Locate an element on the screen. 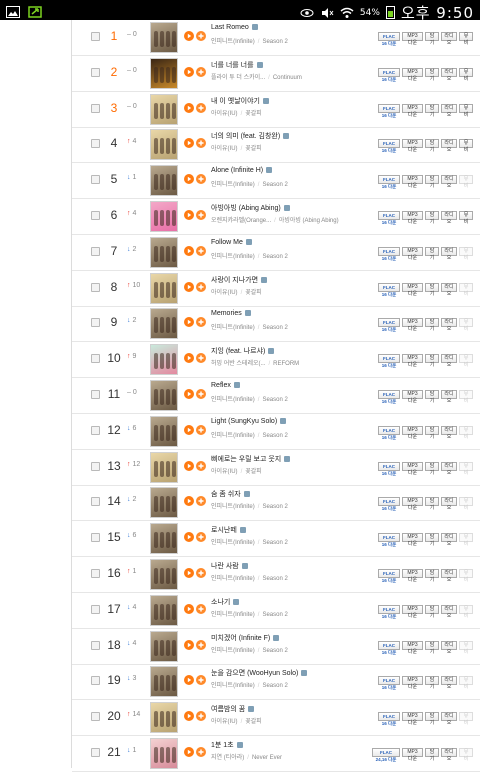 The image size is (480, 772). album-name: Continuum is located at coordinates (287, 78).